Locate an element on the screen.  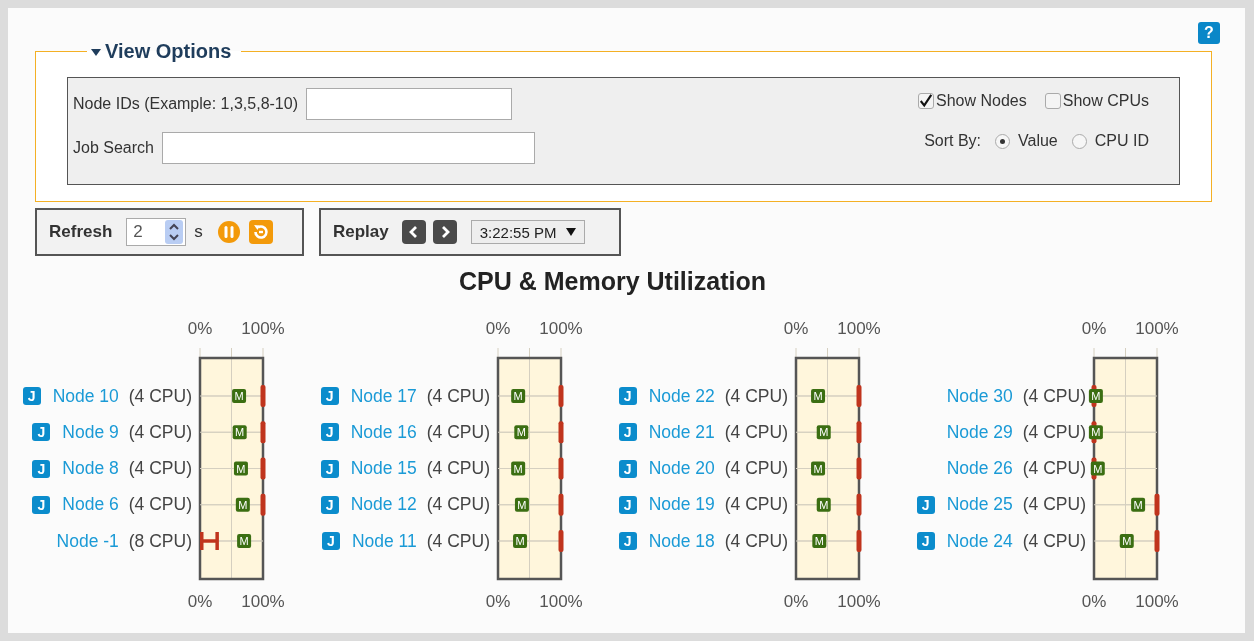
node-link: Node 8 is located at coordinates (90, 469).